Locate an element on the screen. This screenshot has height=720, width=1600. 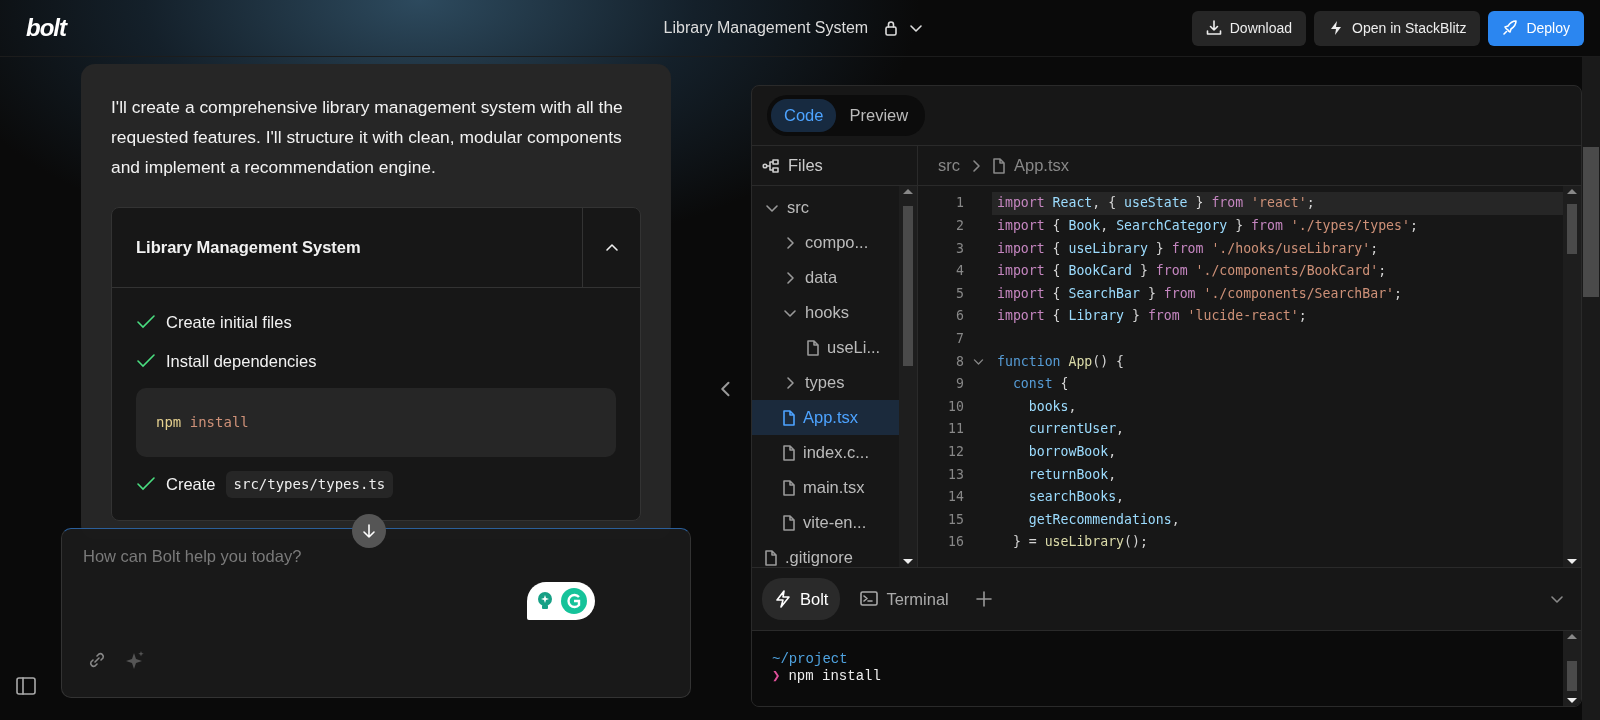
line-number: 2 is located at coordinates (959, 226).